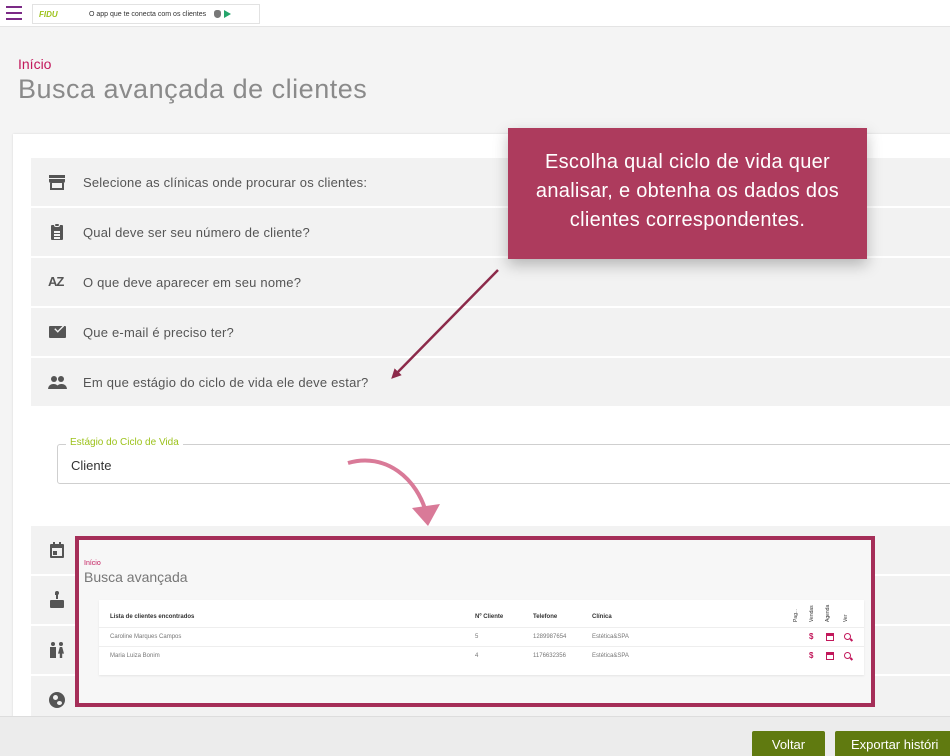  Describe the element at coordinates (92, 563) in the screenshot. I see `inset-breadcrumb: Início` at that location.